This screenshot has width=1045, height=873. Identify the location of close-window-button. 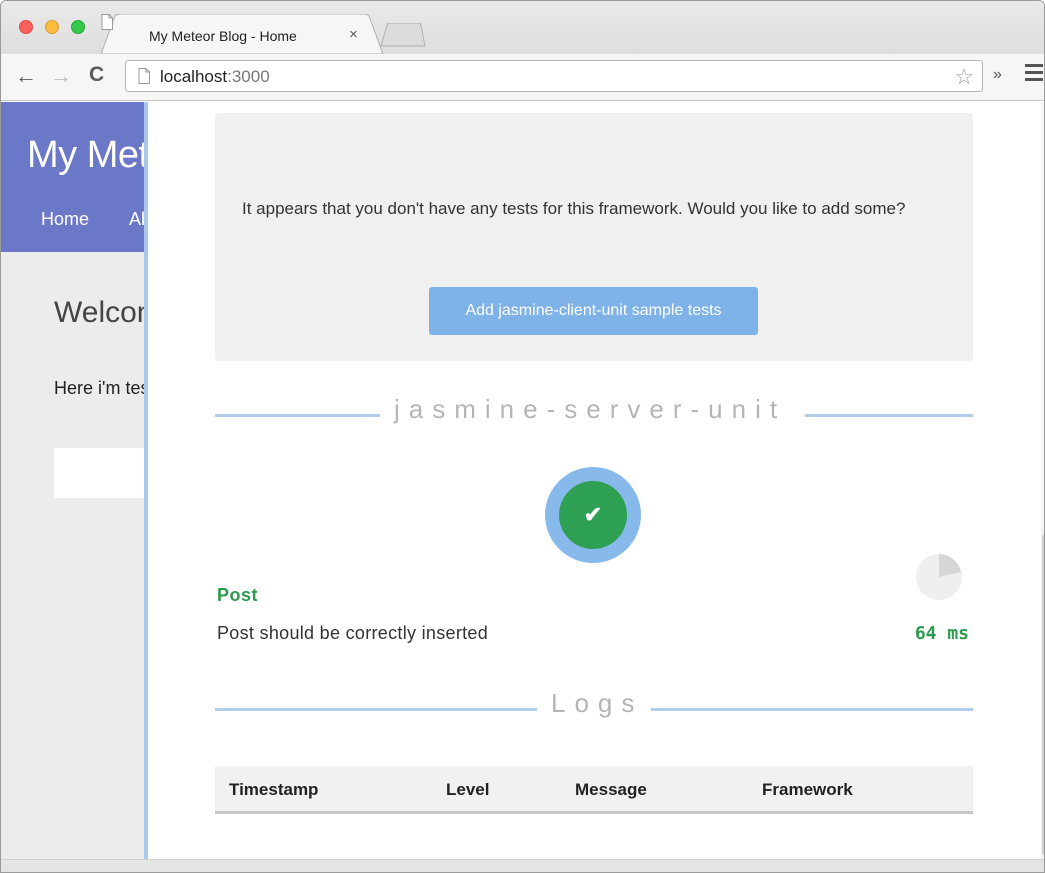
(26, 27).